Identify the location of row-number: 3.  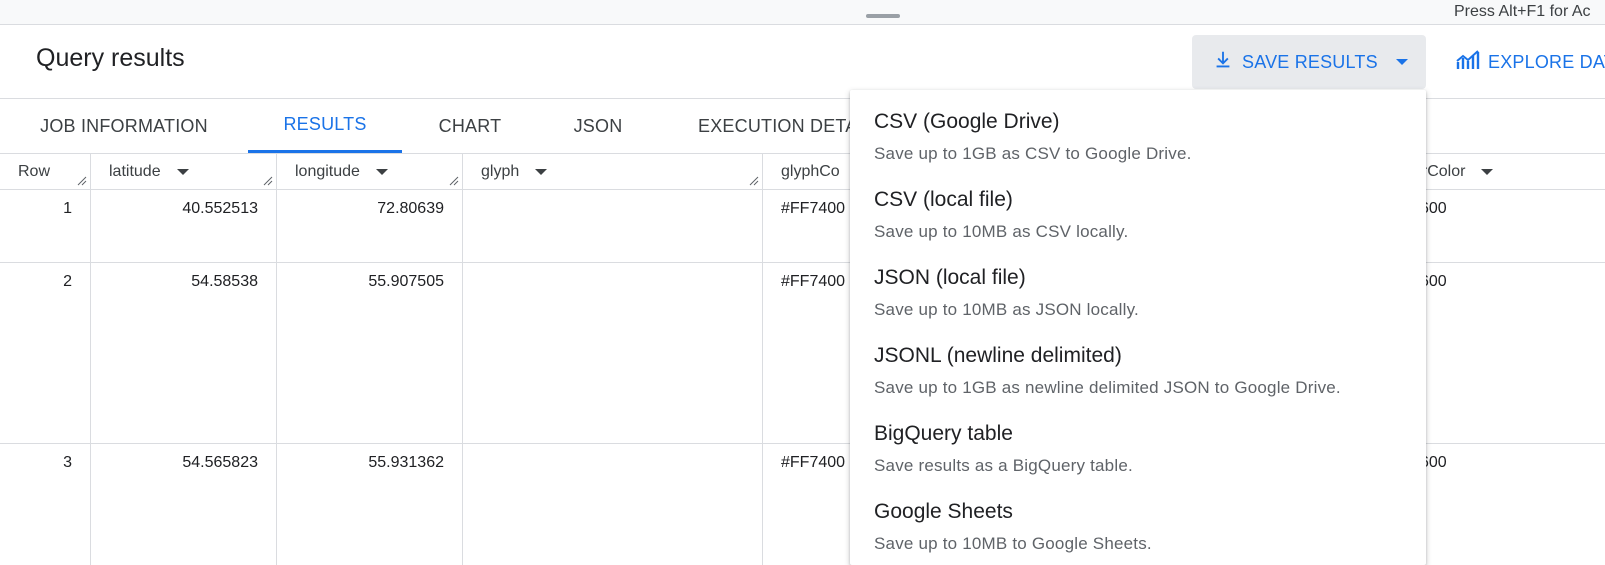
(45, 504).